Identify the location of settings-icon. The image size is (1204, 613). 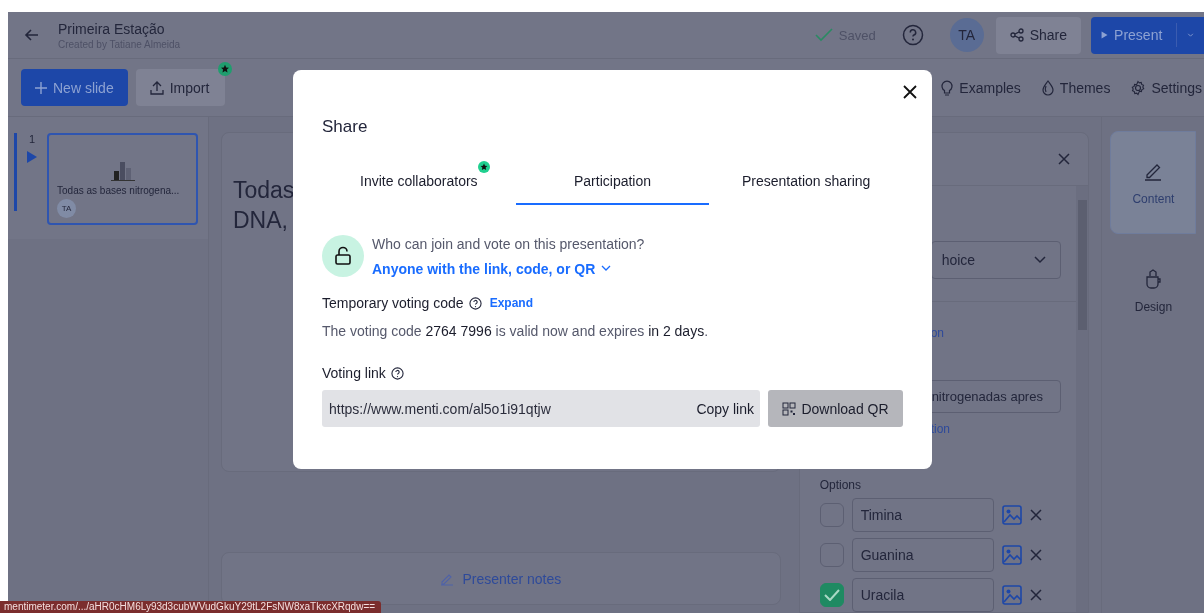
(1138, 87).